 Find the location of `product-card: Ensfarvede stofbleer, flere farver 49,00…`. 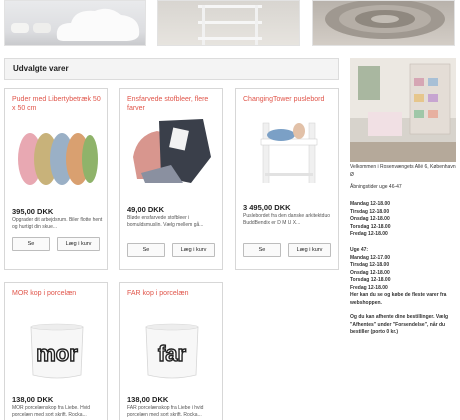

product-card: Ensfarvede stofbleer, flere farver 49,00… is located at coordinates (171, 179).